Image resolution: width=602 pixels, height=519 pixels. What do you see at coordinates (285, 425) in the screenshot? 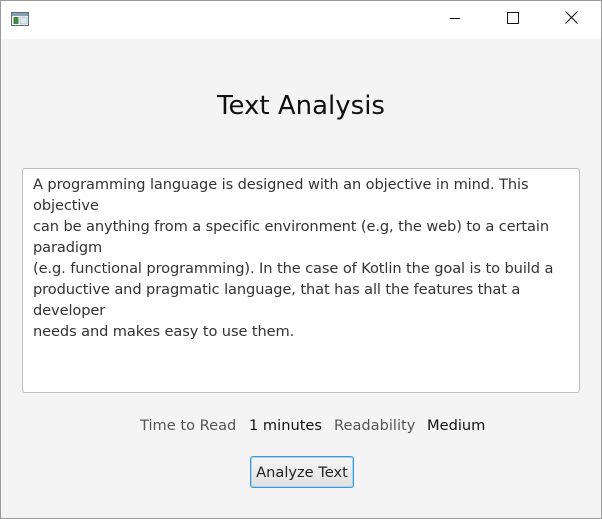
I see `time-to-read-value: 1 minutes` at bounding box center [285, 425].